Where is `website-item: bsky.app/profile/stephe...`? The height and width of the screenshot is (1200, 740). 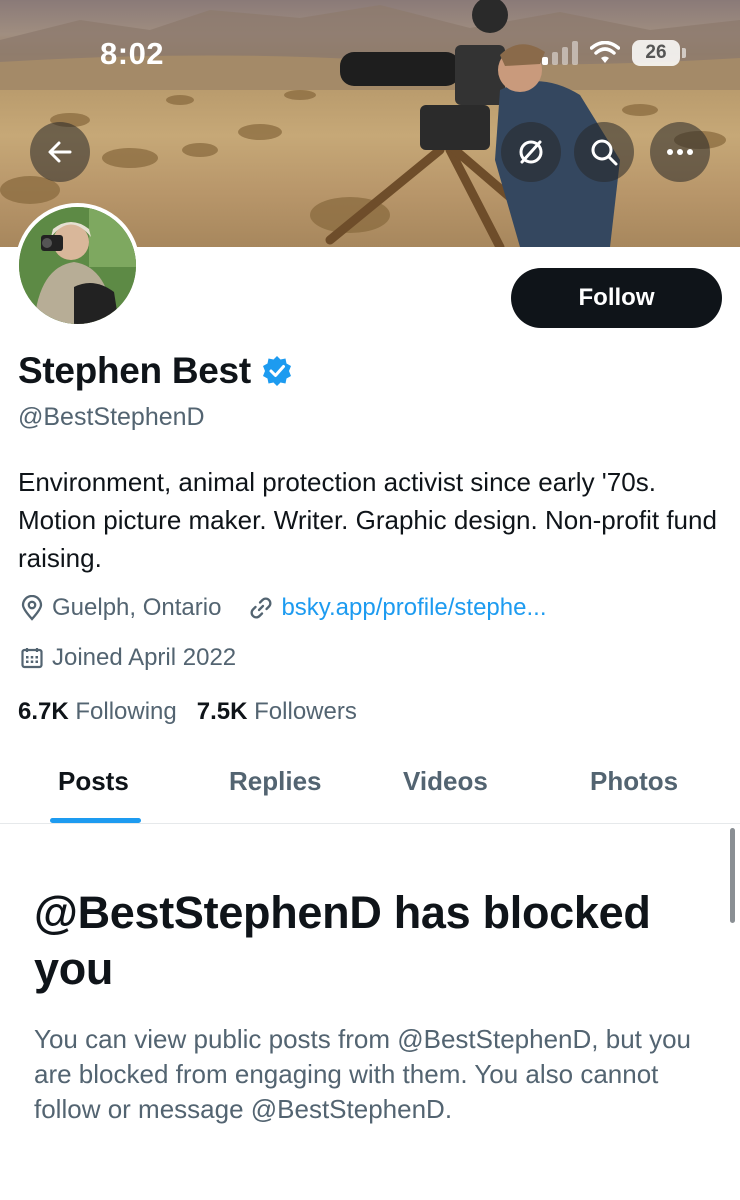
website-item: bsky.app/profile/stephe... is located at coordinates (397, 608).